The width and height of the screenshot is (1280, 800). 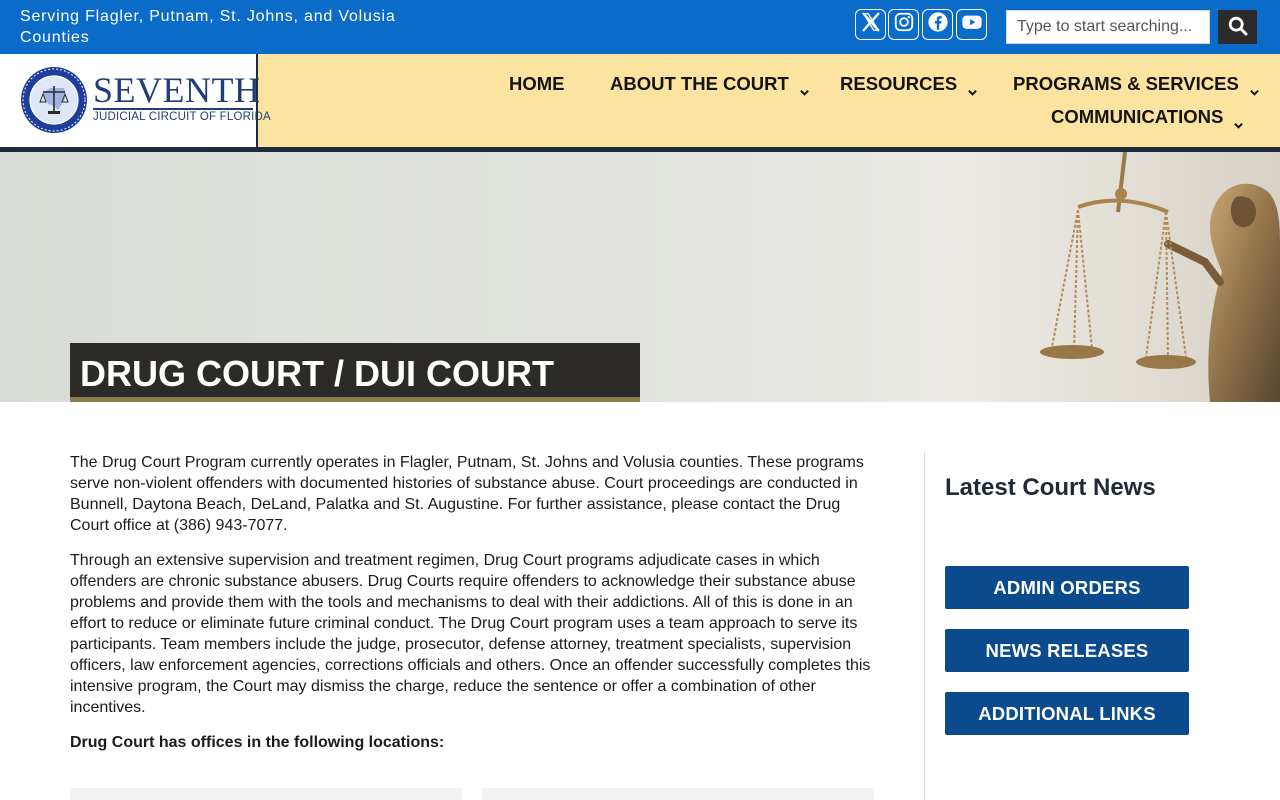 What do you see at coordinates (317, 373) in the screenshot?
I see `page-title: DRUG COURT / DUI COURT` at bounding box center [317, 373].